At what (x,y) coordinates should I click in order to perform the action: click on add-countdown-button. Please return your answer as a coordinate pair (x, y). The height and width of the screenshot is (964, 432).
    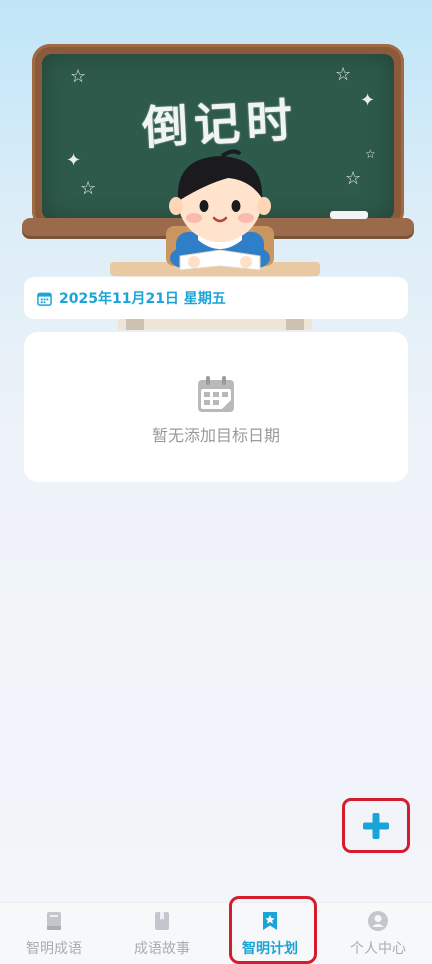
    Looking at the image, I should click on (376, 826).